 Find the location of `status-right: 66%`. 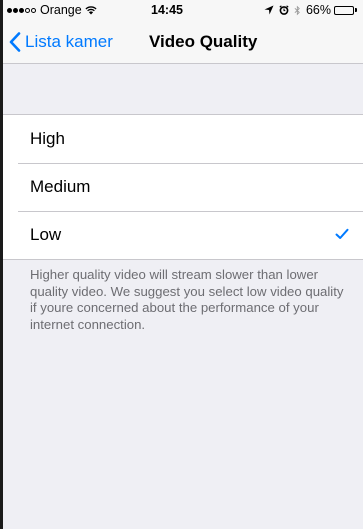

status-right: 66% is located at coordinates (310, 10).